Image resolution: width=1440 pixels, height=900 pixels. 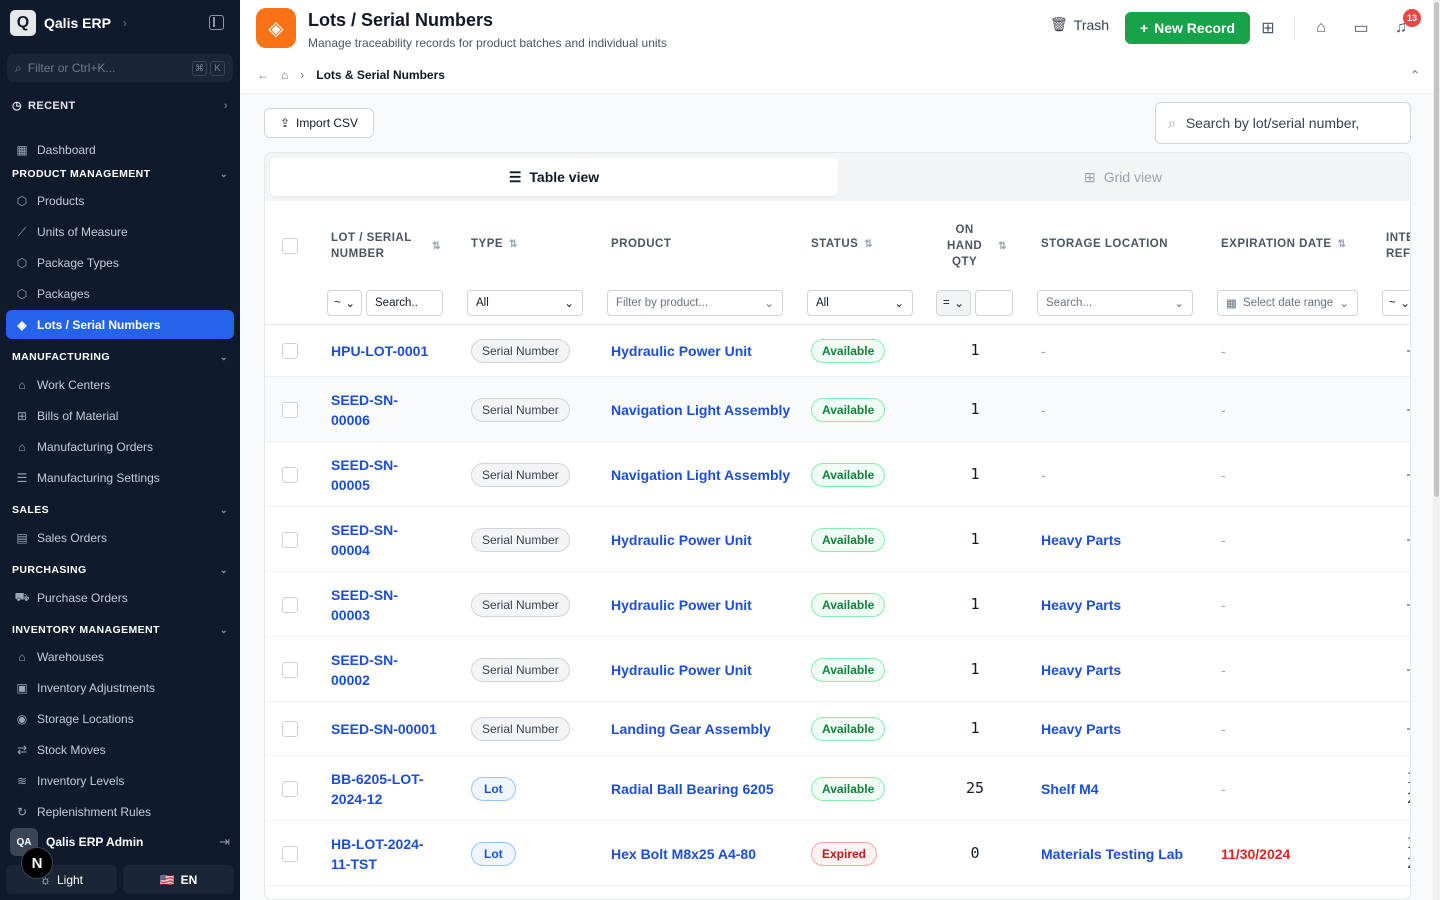 I want to click on scrollbar-thumb, so click(x=1436, y=249).